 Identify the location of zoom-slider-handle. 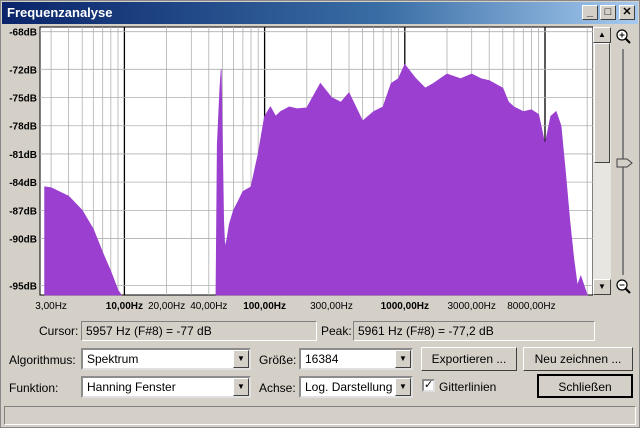
(624, 163).